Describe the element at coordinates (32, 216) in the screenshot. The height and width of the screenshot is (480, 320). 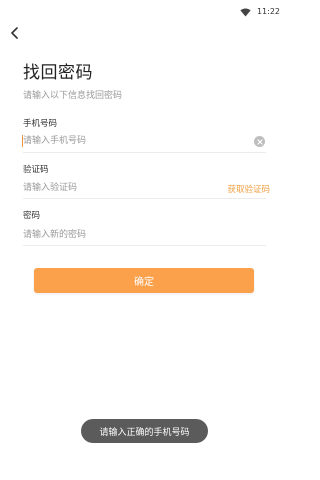
I see `password-label: 密码` at that location.